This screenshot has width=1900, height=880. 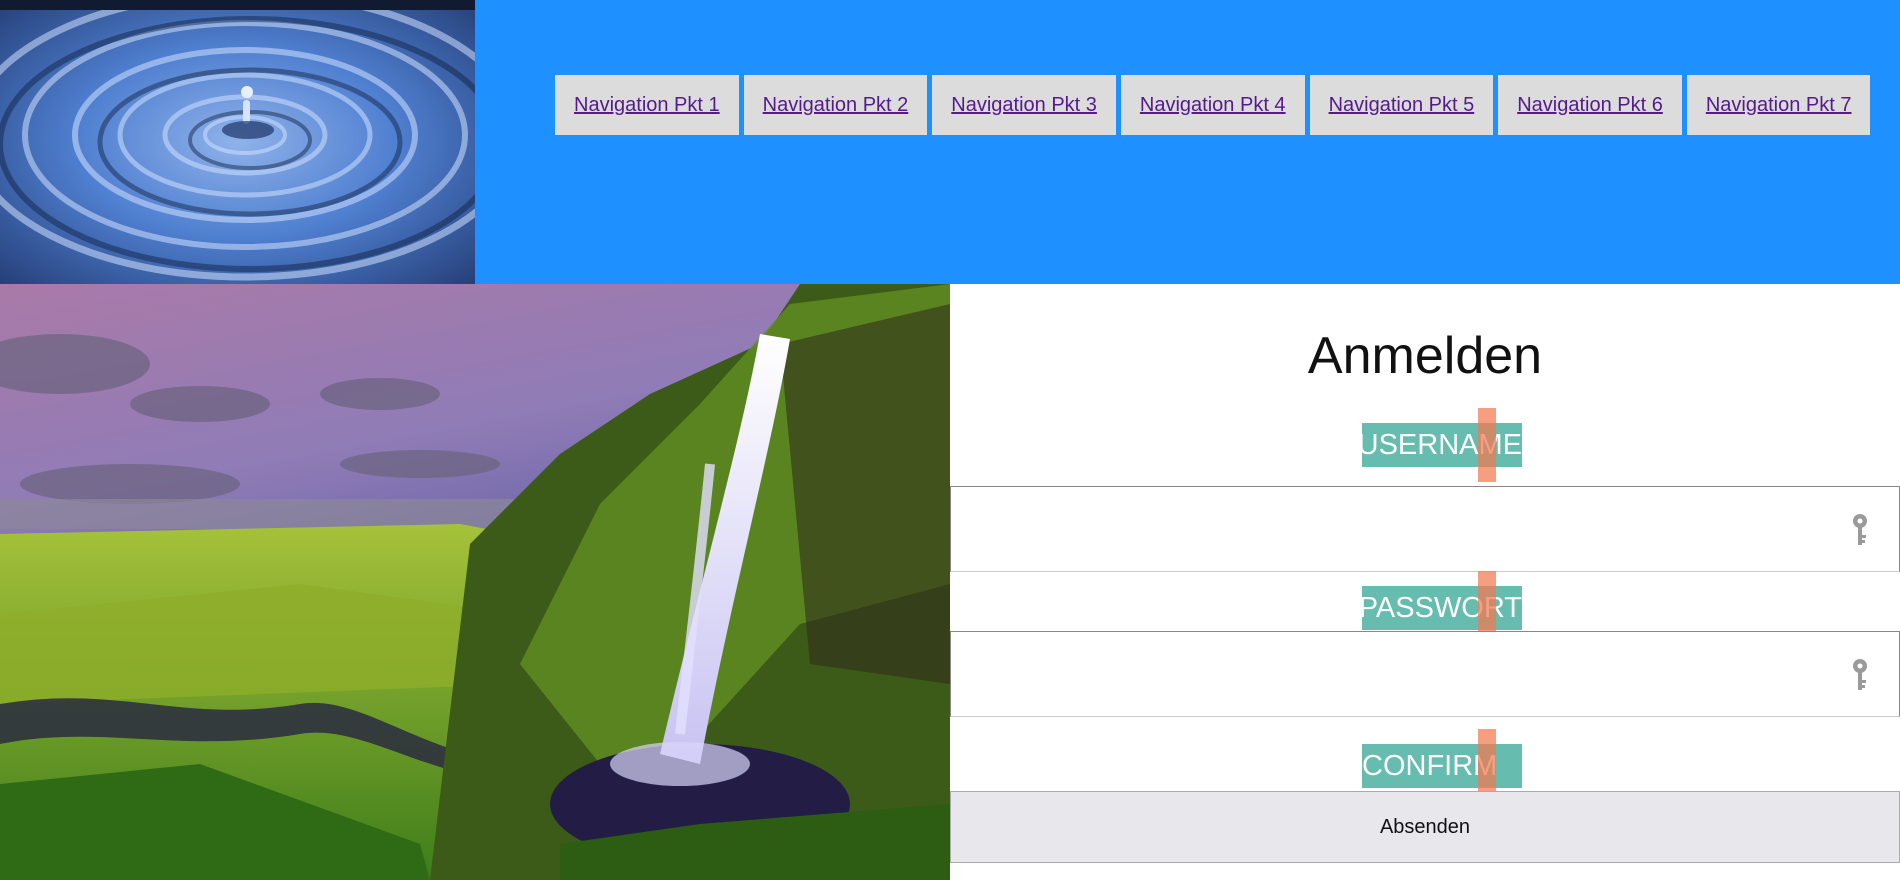 I want to click on password-input, so click(x=1391, y=673).